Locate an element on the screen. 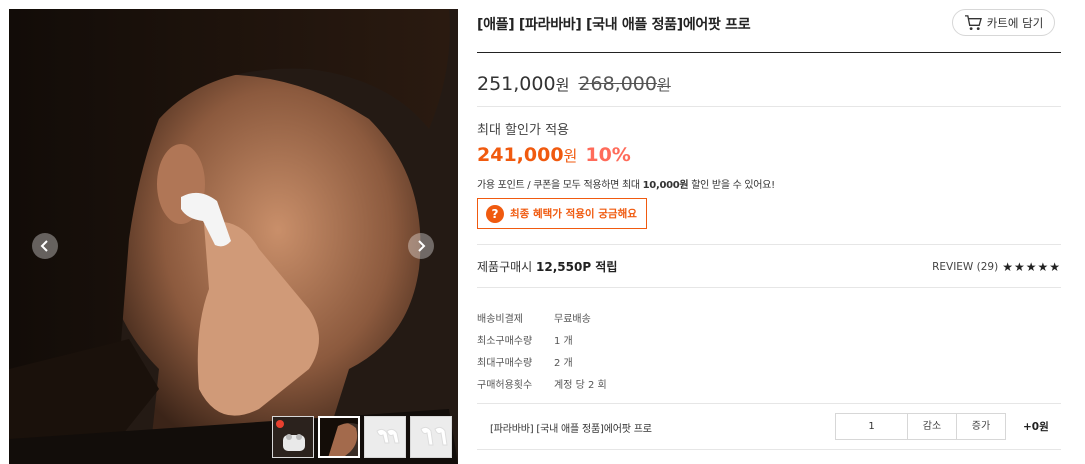  info-row: 구매허용횟수 계정 당 2 회 is located at coordinates (542, 385).